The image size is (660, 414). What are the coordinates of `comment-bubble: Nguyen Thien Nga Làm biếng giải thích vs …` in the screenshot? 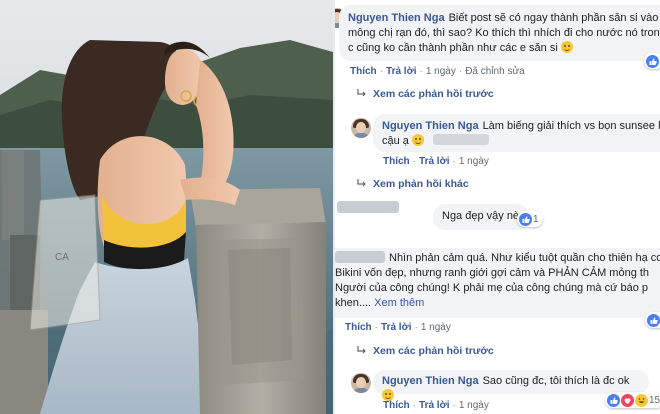 It's located at (516, 133).